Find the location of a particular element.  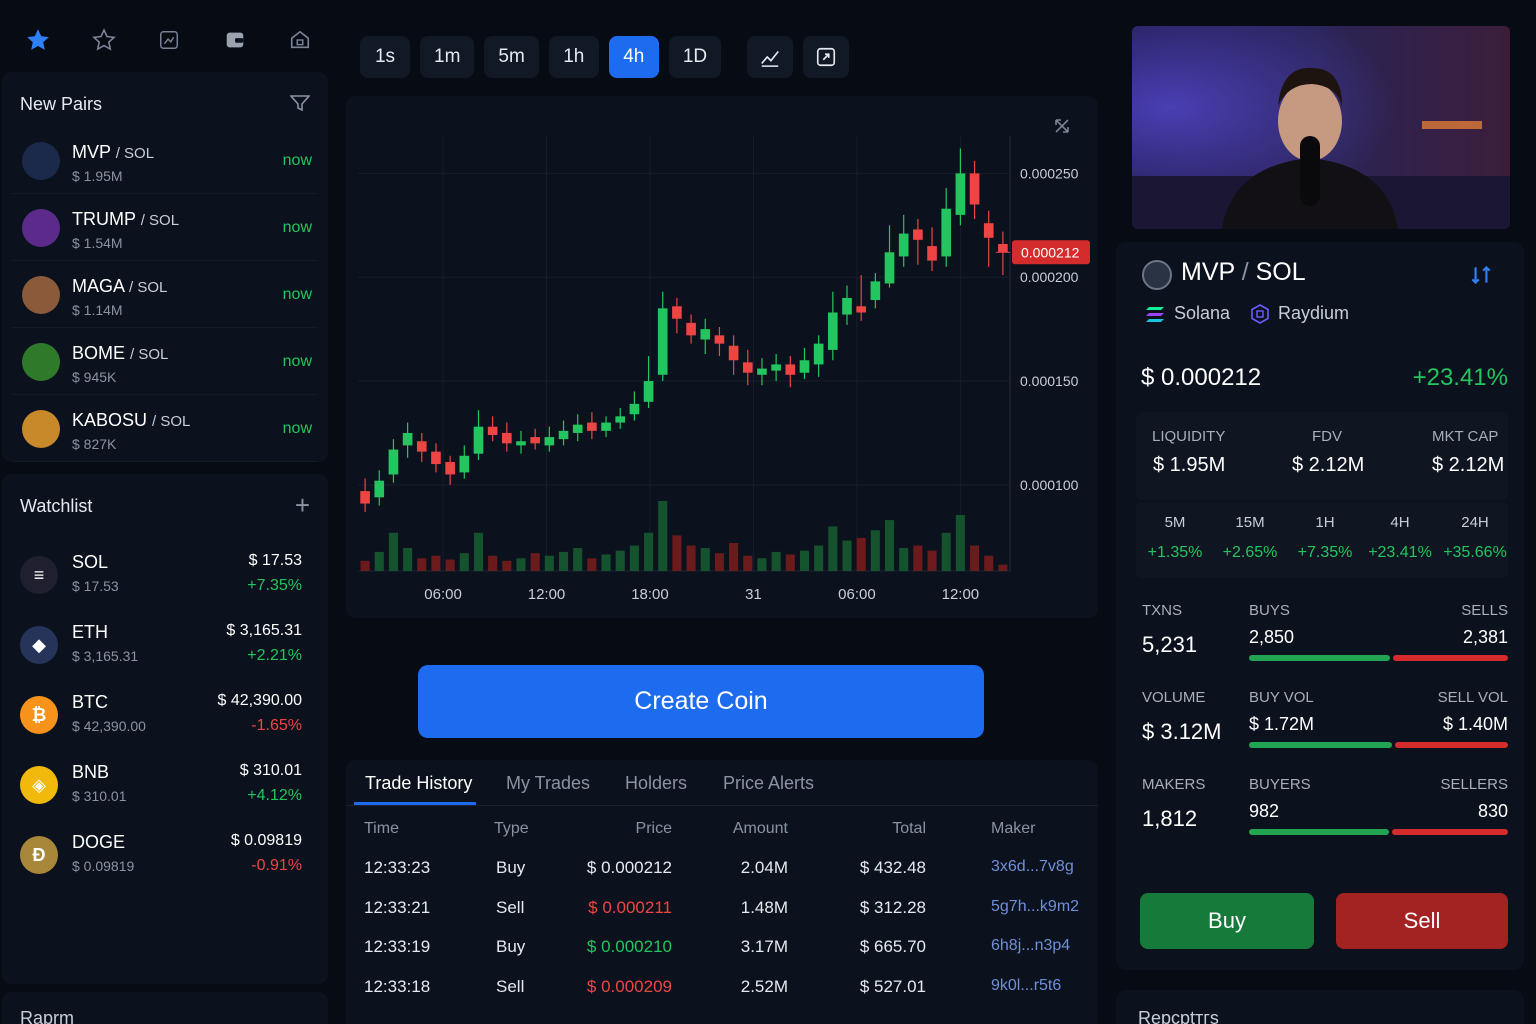

watchlist-symbol: BNB is located at coordinates (91, 772).